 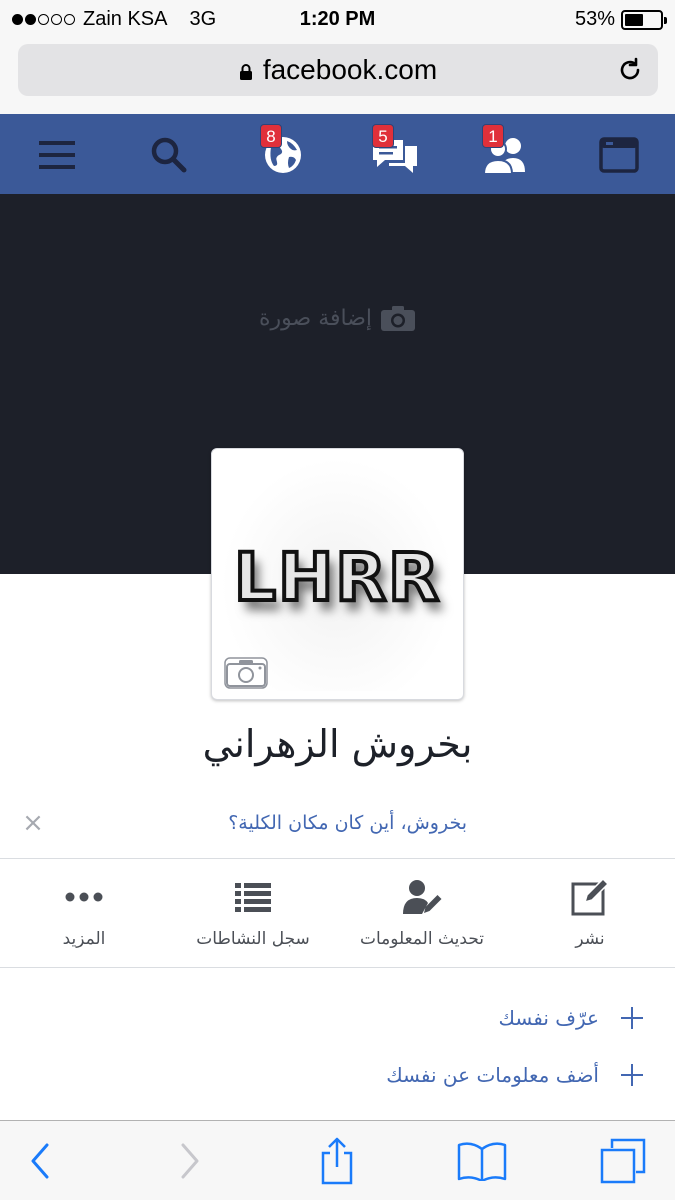 What do you see at coordinates (337, 913) in the screenshot?
I see `profile-actions: نشر تحديث المعلومات سجل النشاطات المزيد` at bounding box center [337, 913].